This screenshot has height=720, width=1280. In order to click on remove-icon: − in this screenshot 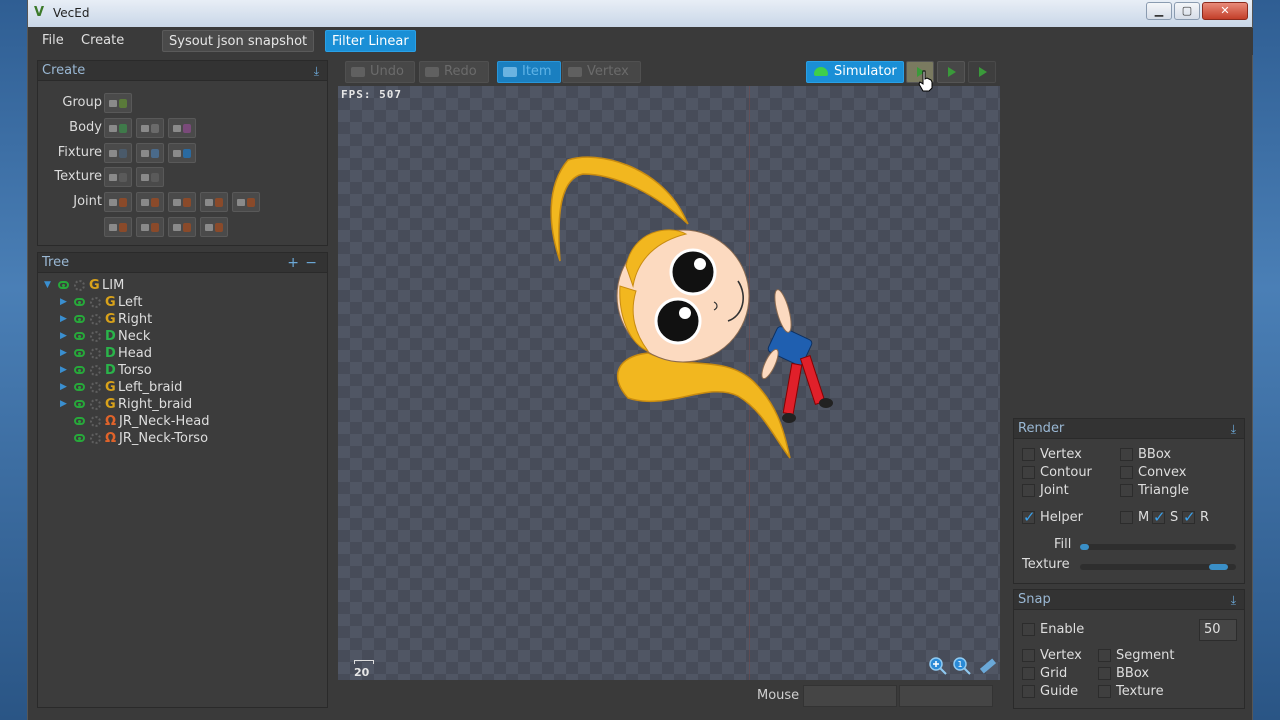, I will do `click(311, 263)`.